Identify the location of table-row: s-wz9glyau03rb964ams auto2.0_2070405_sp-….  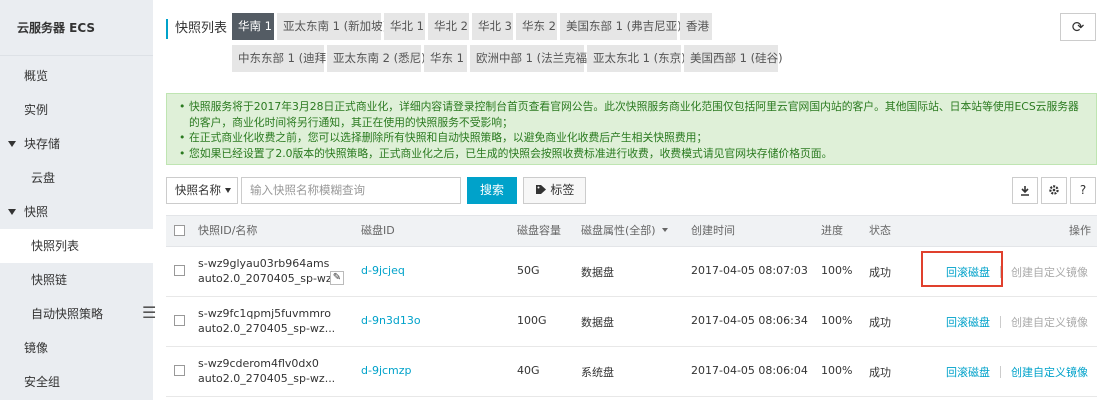
(631, 272).